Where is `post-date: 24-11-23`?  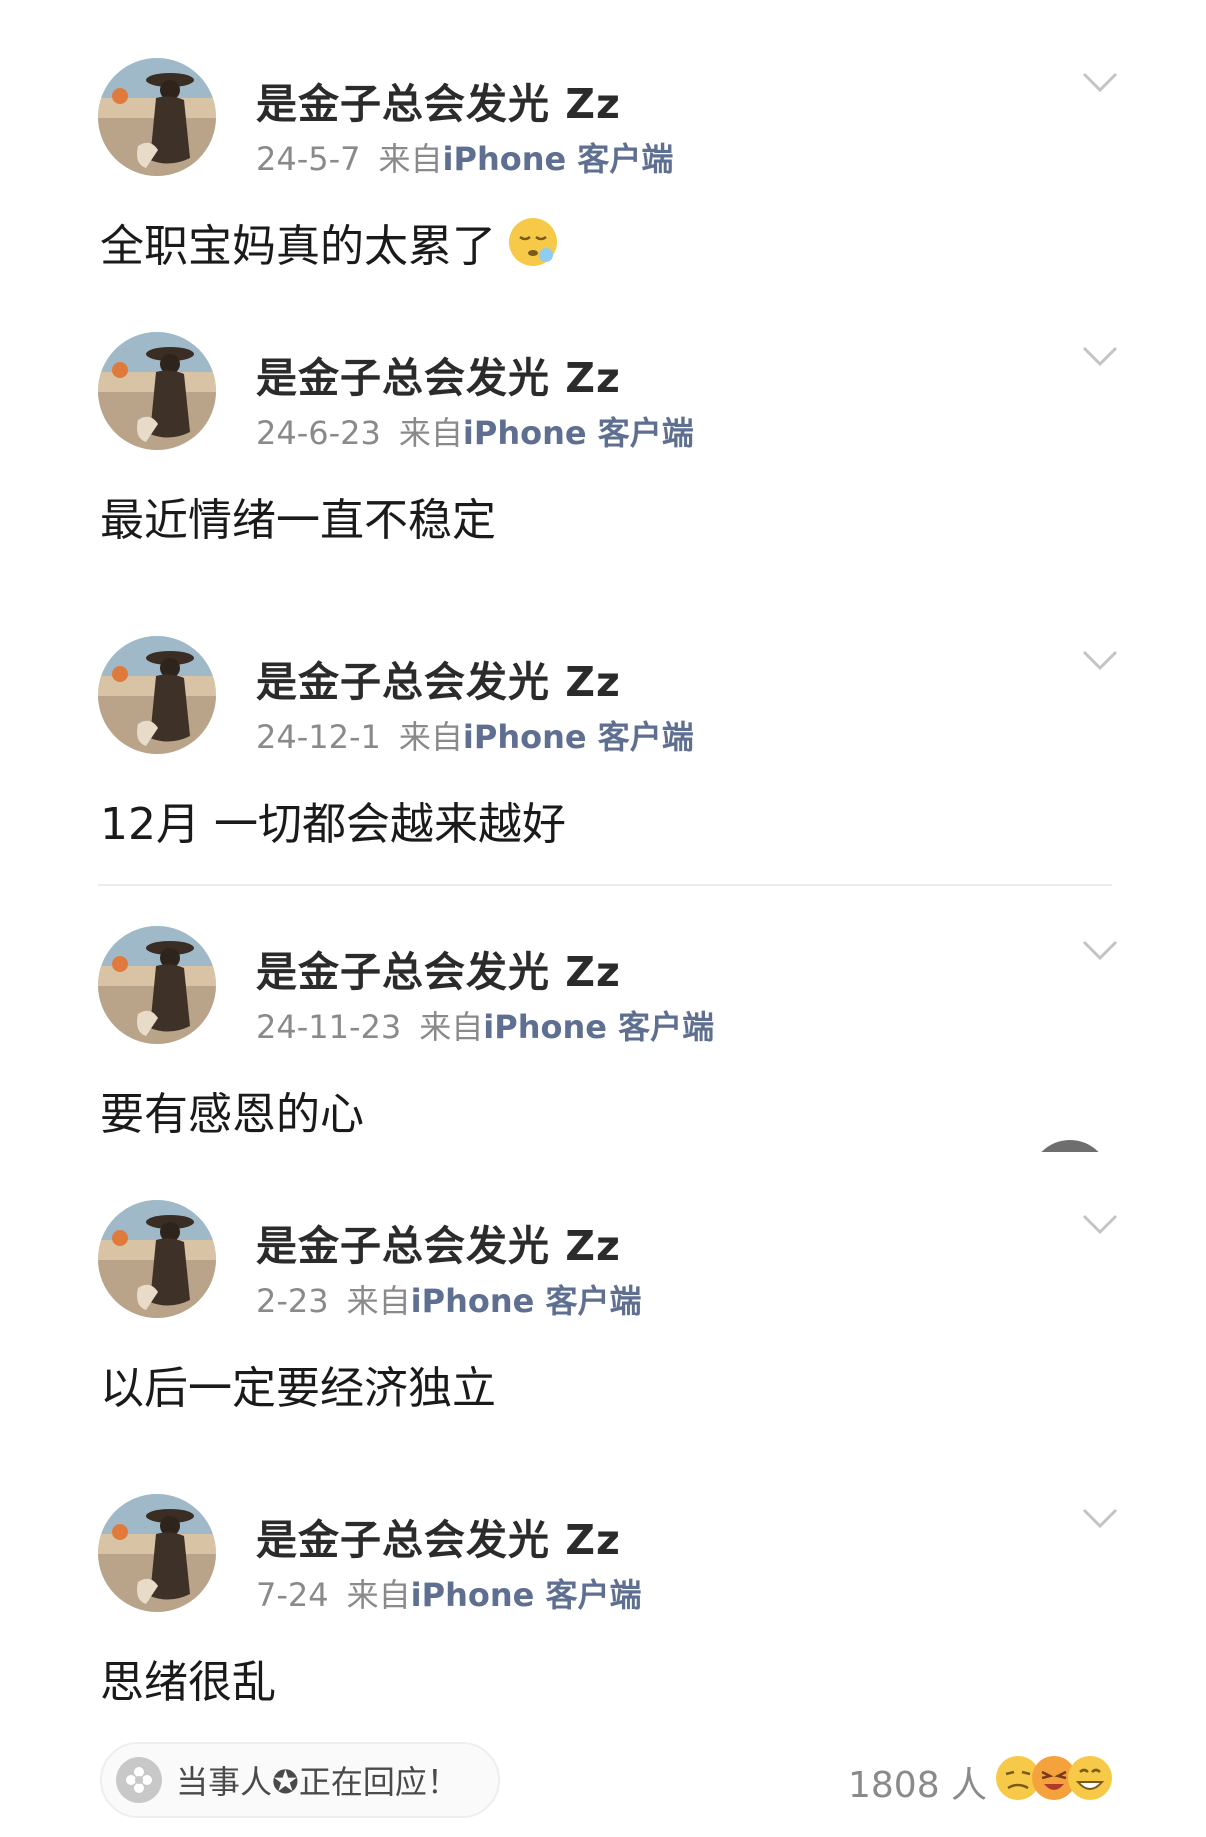
post-date: 24-11-23 is located at coordinates (329, 1027).